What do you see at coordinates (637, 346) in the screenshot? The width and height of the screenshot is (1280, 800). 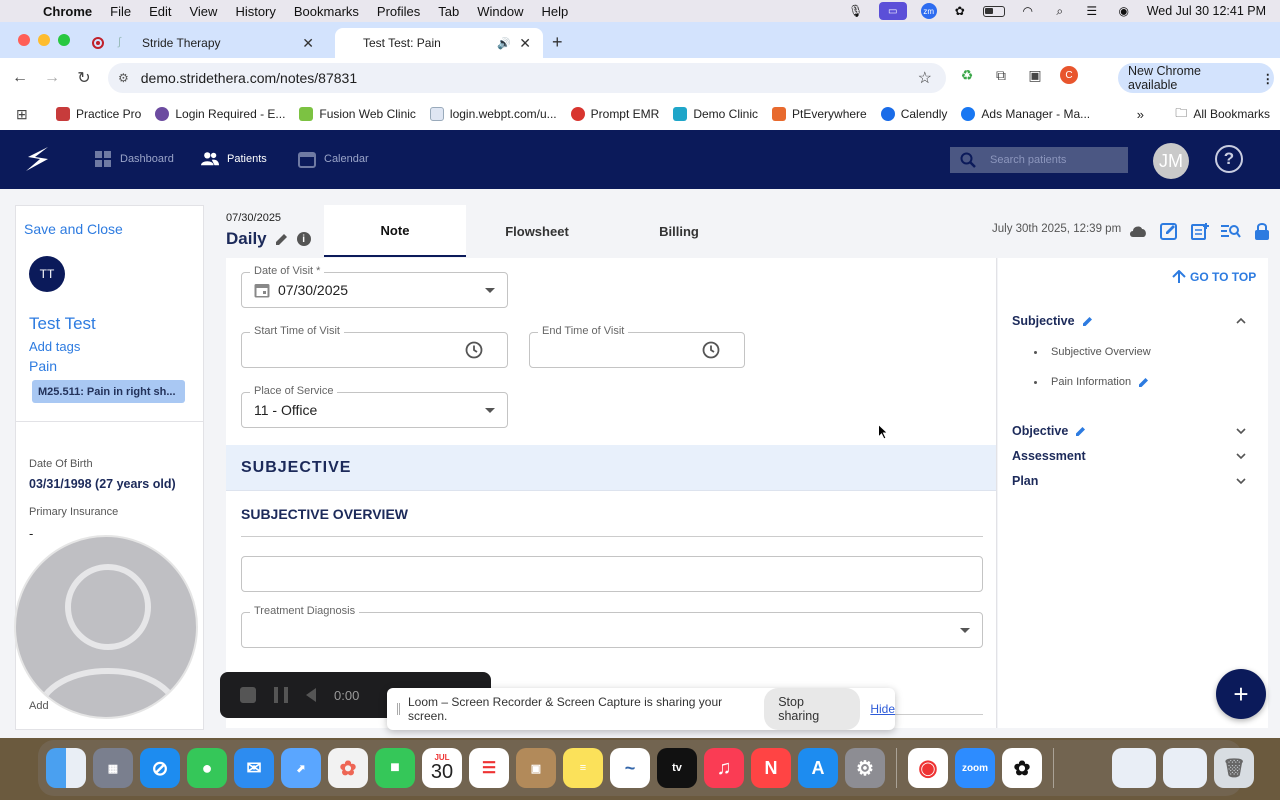 I see `end-time-field: End Time of Visit` at bounding box center [637, 346].